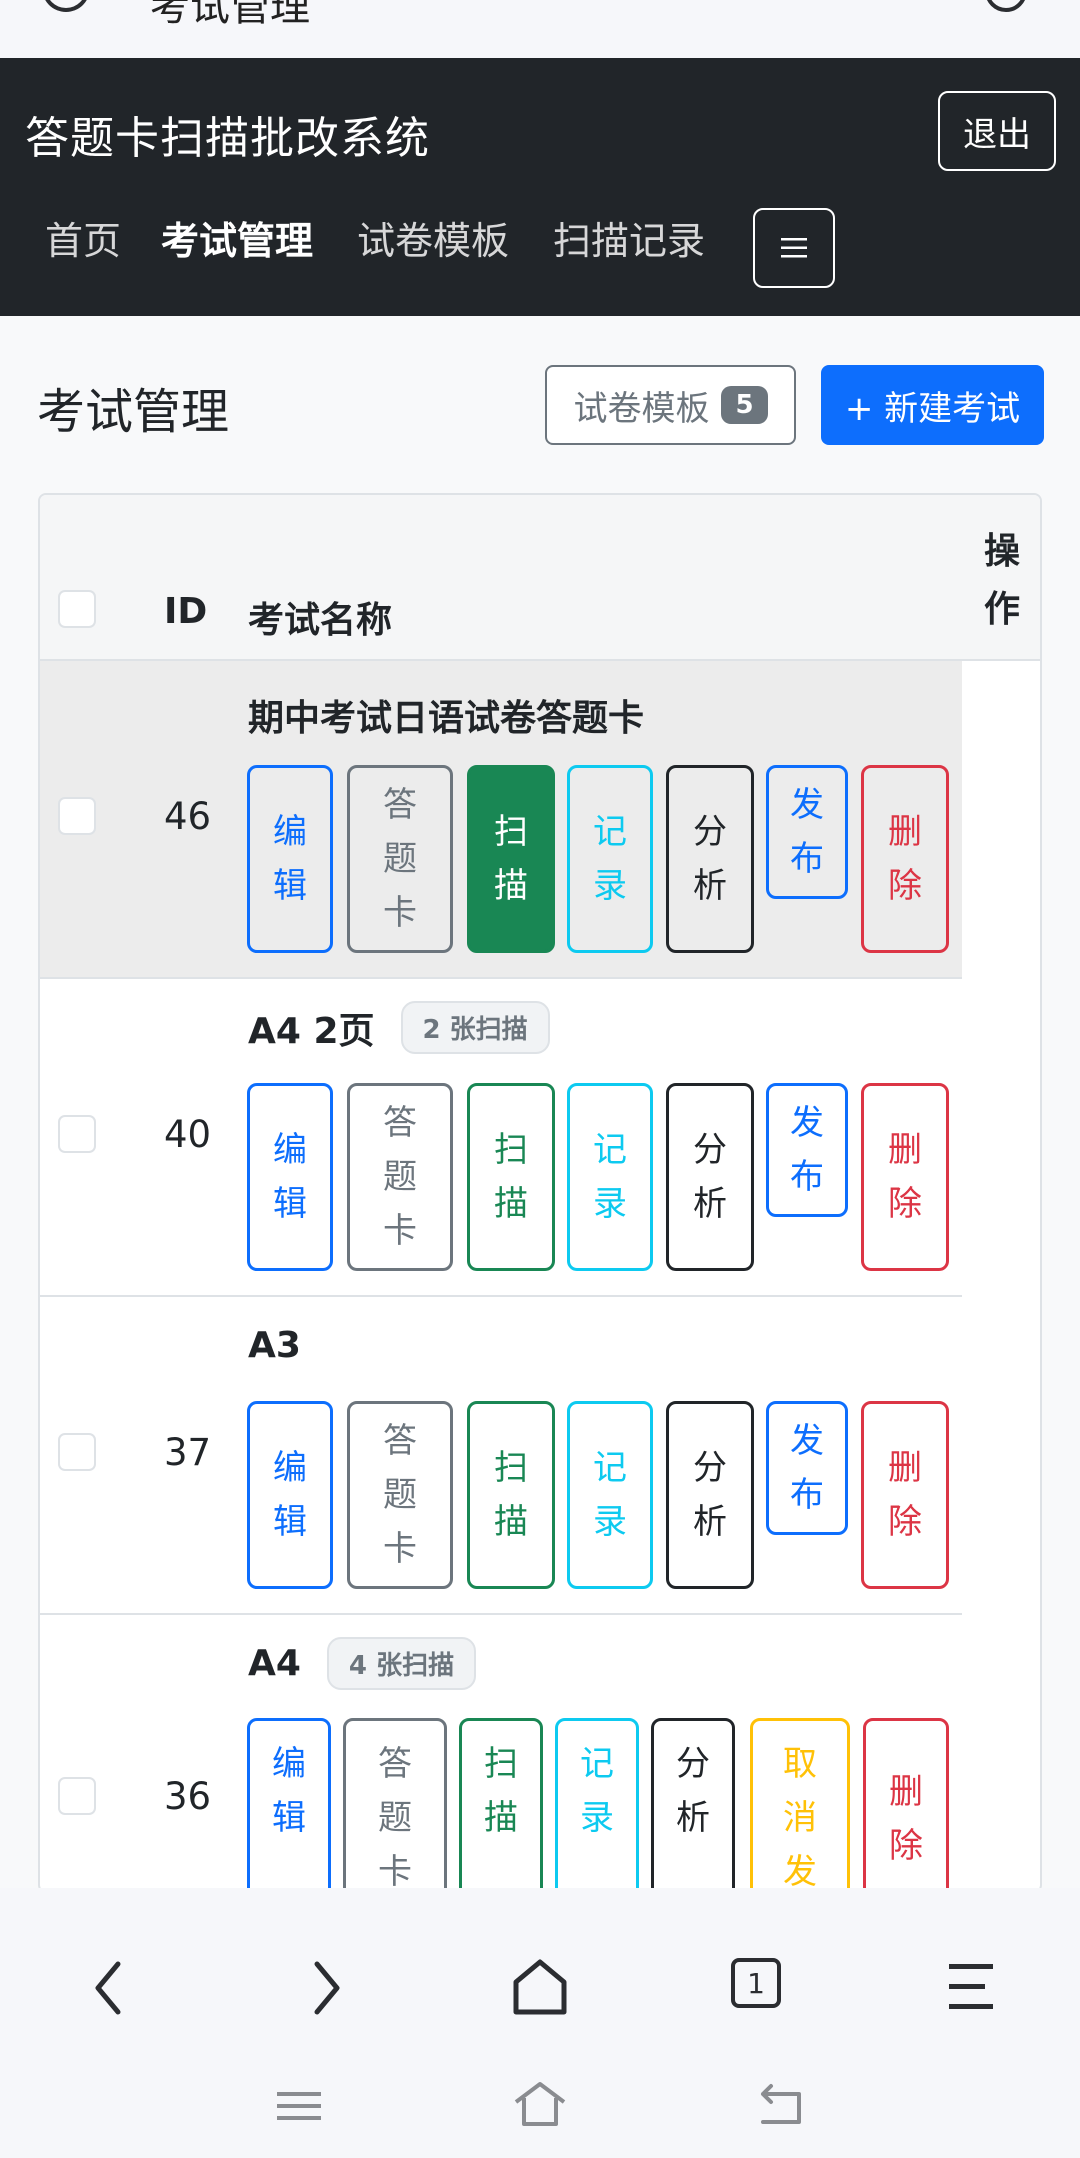 This screenshot has width=1080, height=2158. What do you see at coordinates (401, 1663) in the screenshot?
I see `scan-count-badge: 4 张扫描` at bounding box center [401, 1663].